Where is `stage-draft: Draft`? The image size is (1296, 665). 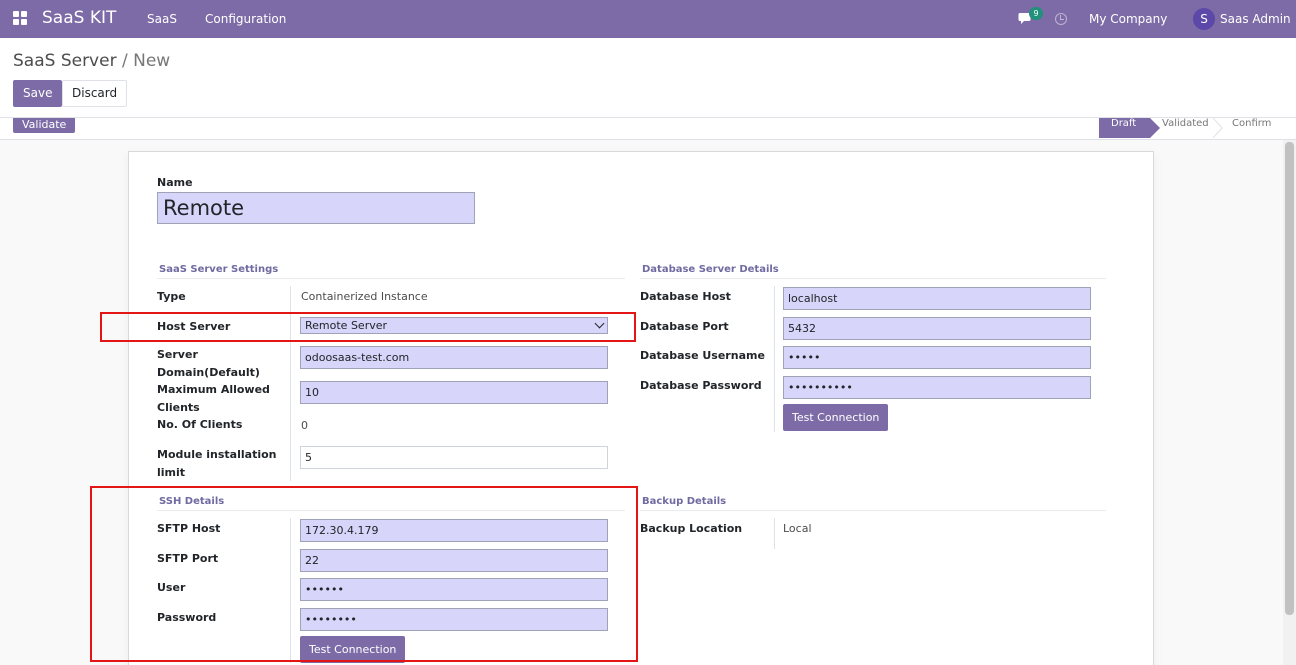 stage-draft: Draft is located at coordinates (1130, 128).